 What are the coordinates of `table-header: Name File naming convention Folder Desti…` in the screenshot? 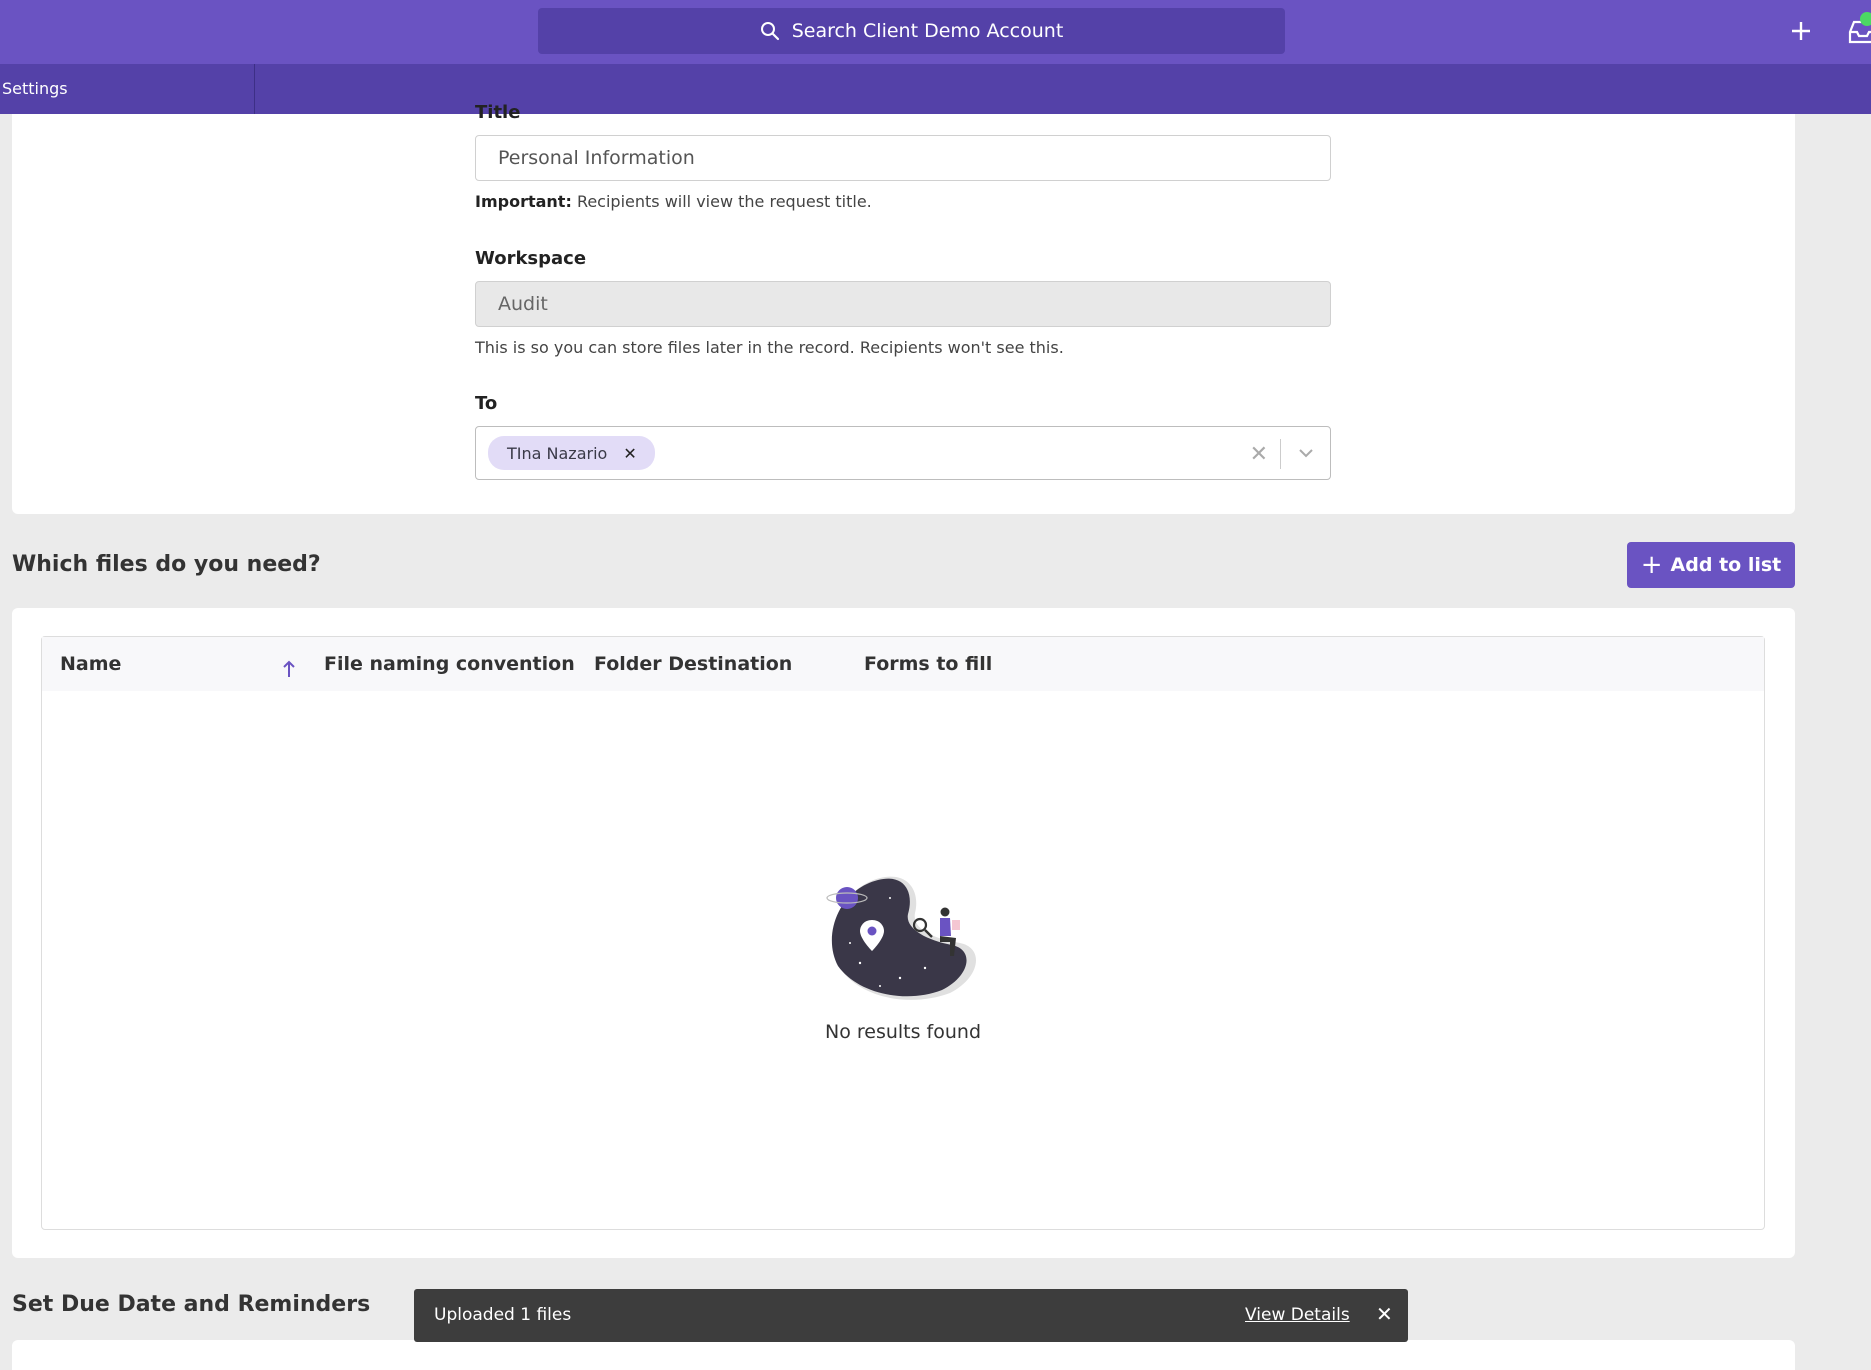 It's located at (903, 664).